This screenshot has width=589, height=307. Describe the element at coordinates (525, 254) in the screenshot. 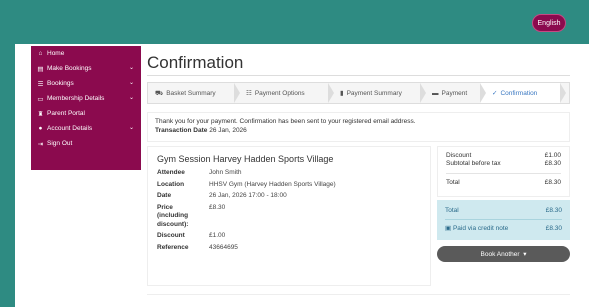

I see `caret-down-icon: ▾` at that location.